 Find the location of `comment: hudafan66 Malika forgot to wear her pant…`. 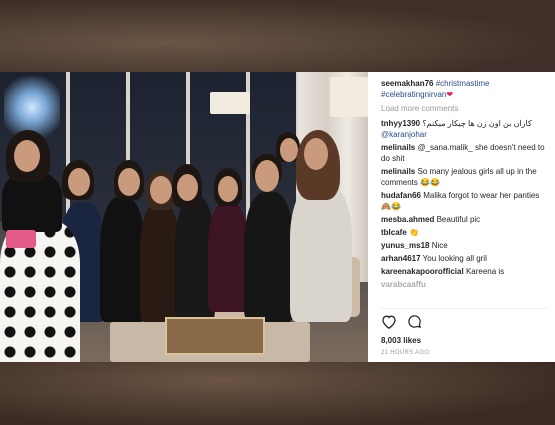

comment: hudafan66 Malika forgot to wear her pant… is located at coordinates (464, 201).